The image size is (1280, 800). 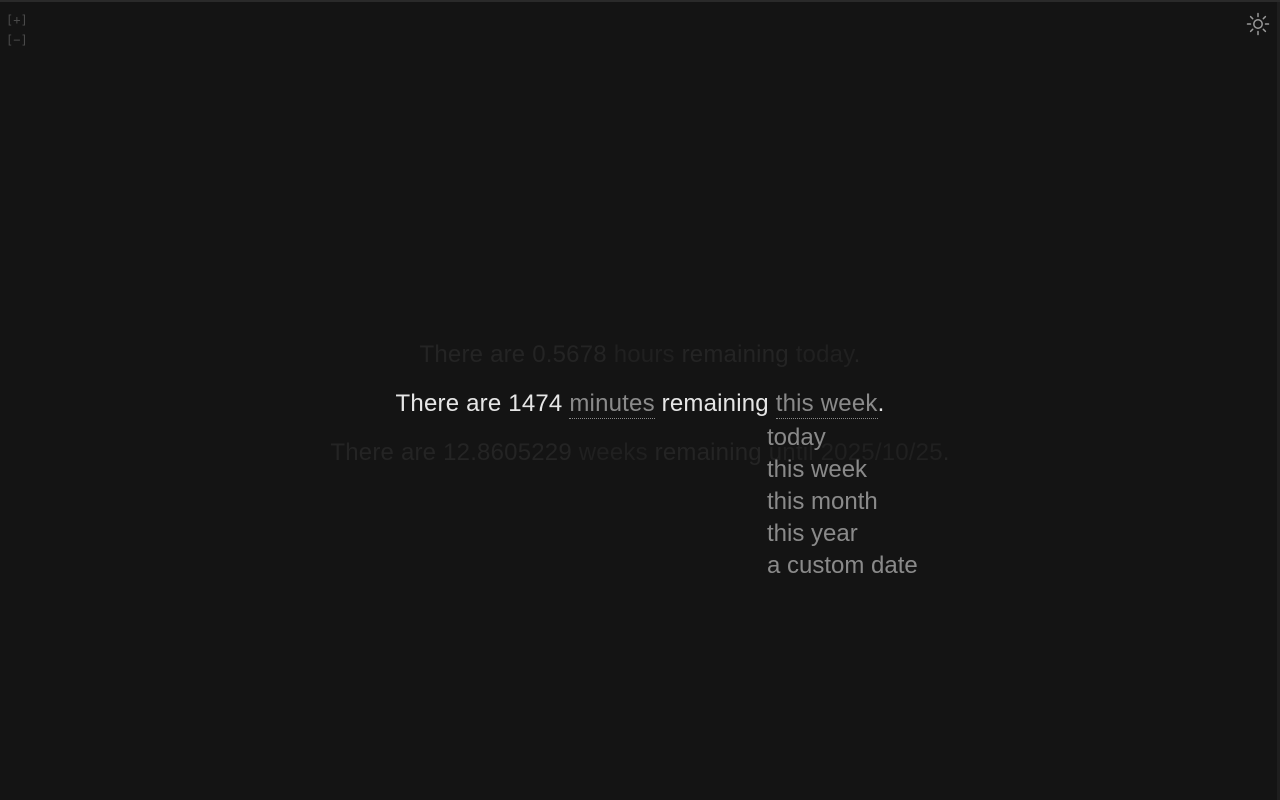 I want to click on theme-toggle-button, so click(x=1258, y=24).